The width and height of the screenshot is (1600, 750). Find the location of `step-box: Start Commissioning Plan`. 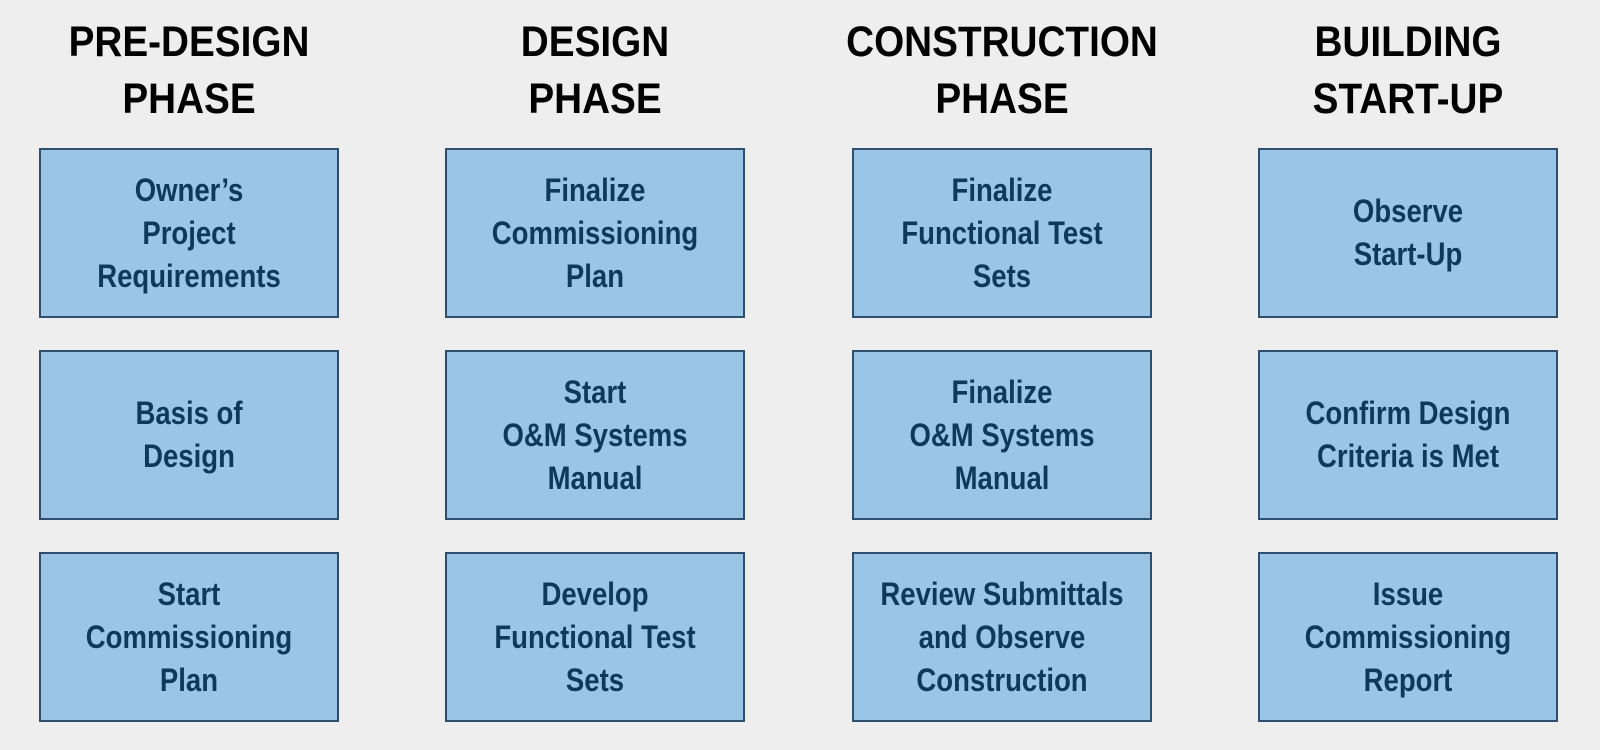

step-box: Start Commissioning Plan is located at coordinates (189, 637).